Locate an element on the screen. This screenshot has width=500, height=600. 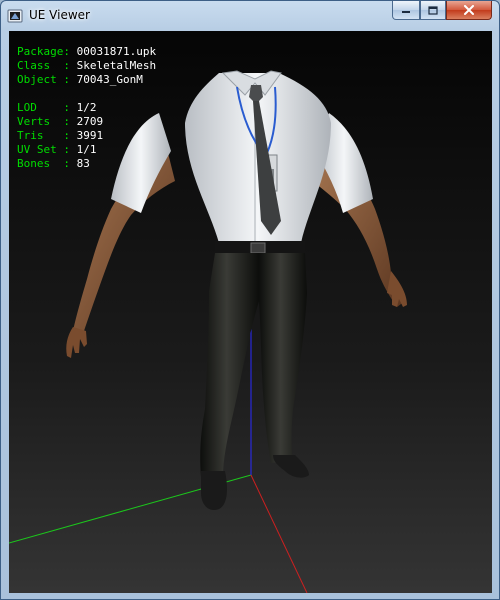
uvset-value: 1/1 is located at coordinates (86, 149).